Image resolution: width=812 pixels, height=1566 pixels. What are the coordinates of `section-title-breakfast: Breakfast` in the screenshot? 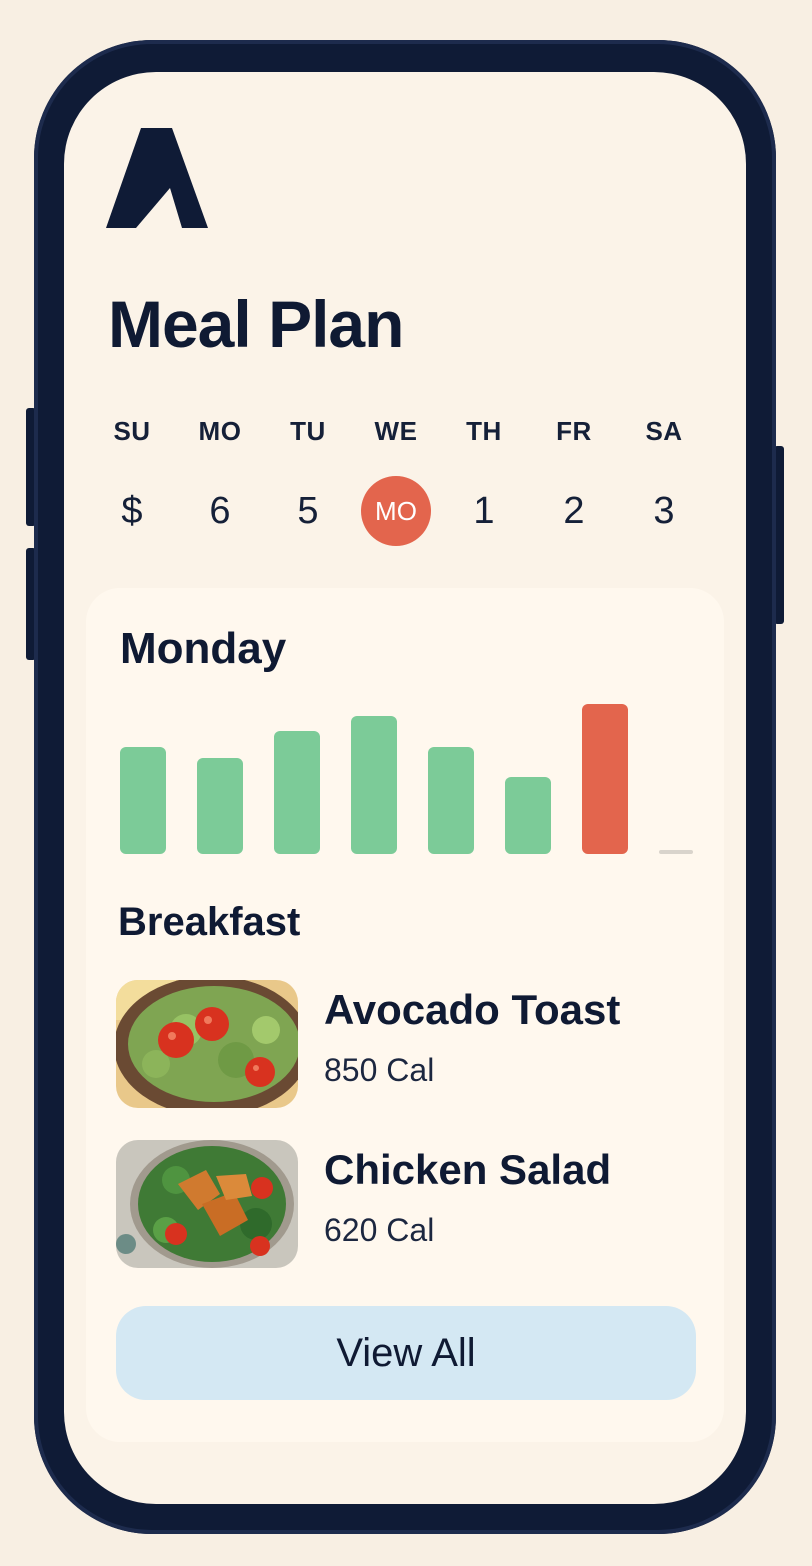 It's located at (209, 922).